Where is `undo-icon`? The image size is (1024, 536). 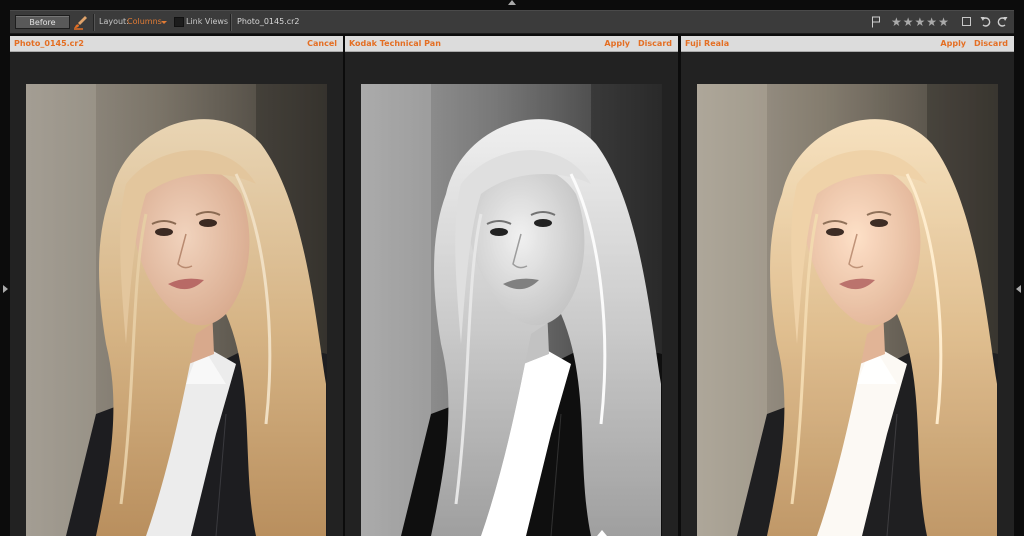
undo-icon is located at coordinates (986, 21).